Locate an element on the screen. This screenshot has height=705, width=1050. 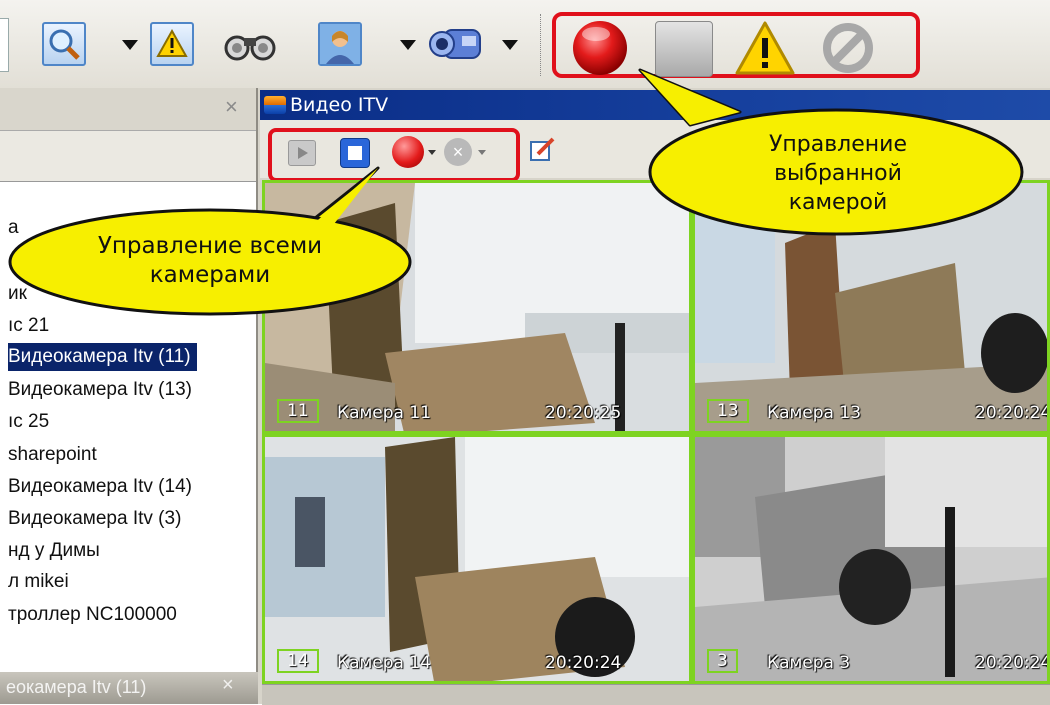
callout-text-line: камерой is located at coordinates (838, 202).